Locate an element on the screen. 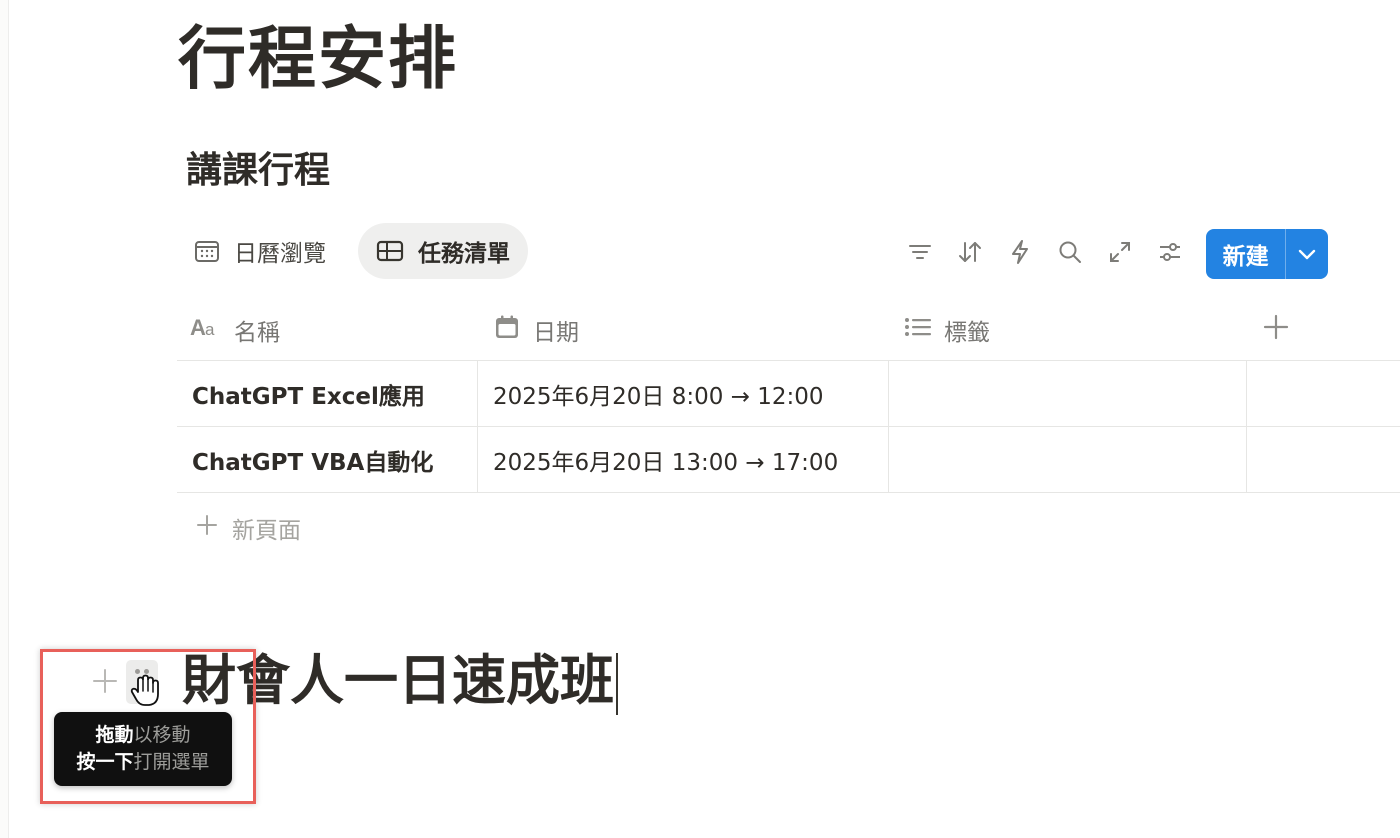 The height and width of the screenshot is (838, 1400). tab-calendar-label: 日曆瀏覽 is located at coordinates (280, 254).